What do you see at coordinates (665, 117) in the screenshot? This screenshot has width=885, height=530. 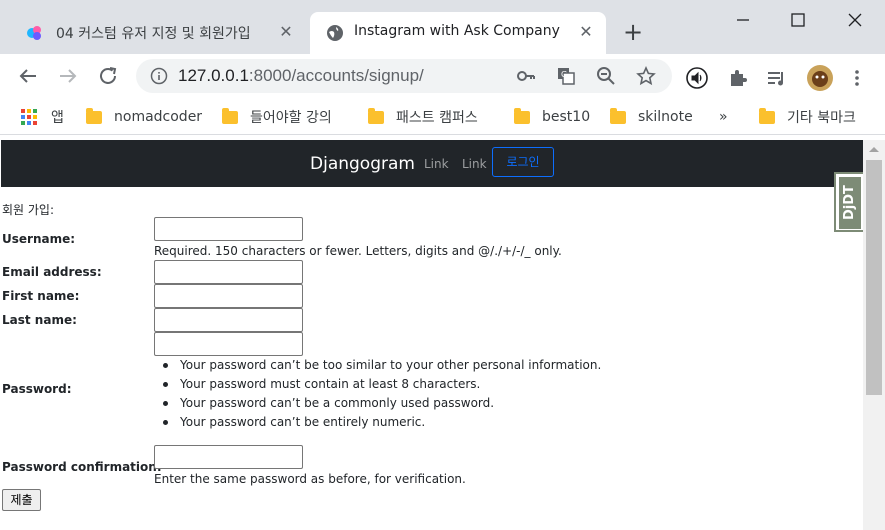 I see `bookmark-label: skilnote` at bounding box center [665, 117].